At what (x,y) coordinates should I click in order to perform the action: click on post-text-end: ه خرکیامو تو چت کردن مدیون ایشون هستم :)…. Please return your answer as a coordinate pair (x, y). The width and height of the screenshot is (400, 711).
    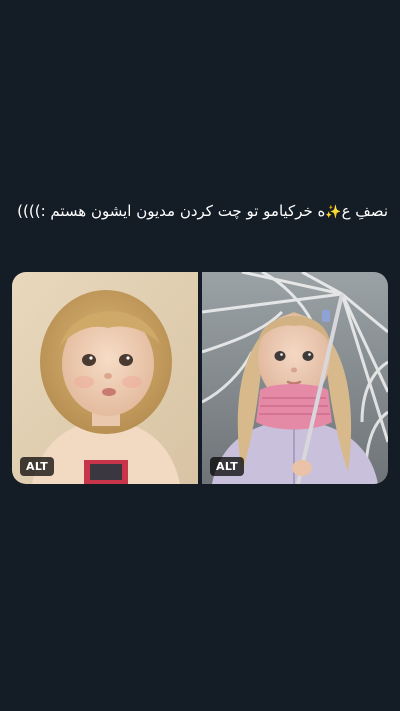
    Looking at the image, I should click on (171, 211).